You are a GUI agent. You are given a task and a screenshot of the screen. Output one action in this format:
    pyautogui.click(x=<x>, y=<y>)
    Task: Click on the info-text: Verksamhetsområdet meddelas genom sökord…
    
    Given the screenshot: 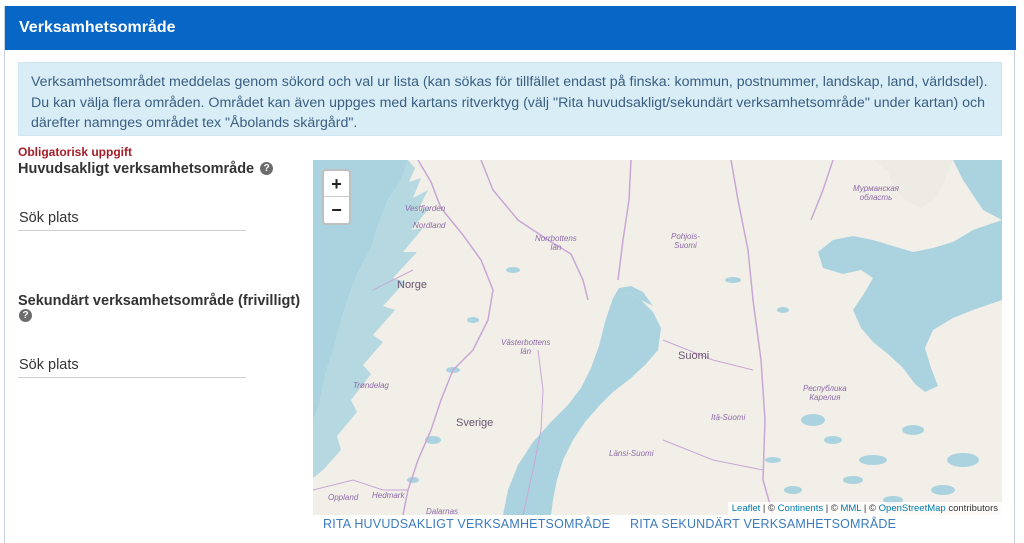 What is the action you would take?
    pyautogui.click(x=509, y=102)
    